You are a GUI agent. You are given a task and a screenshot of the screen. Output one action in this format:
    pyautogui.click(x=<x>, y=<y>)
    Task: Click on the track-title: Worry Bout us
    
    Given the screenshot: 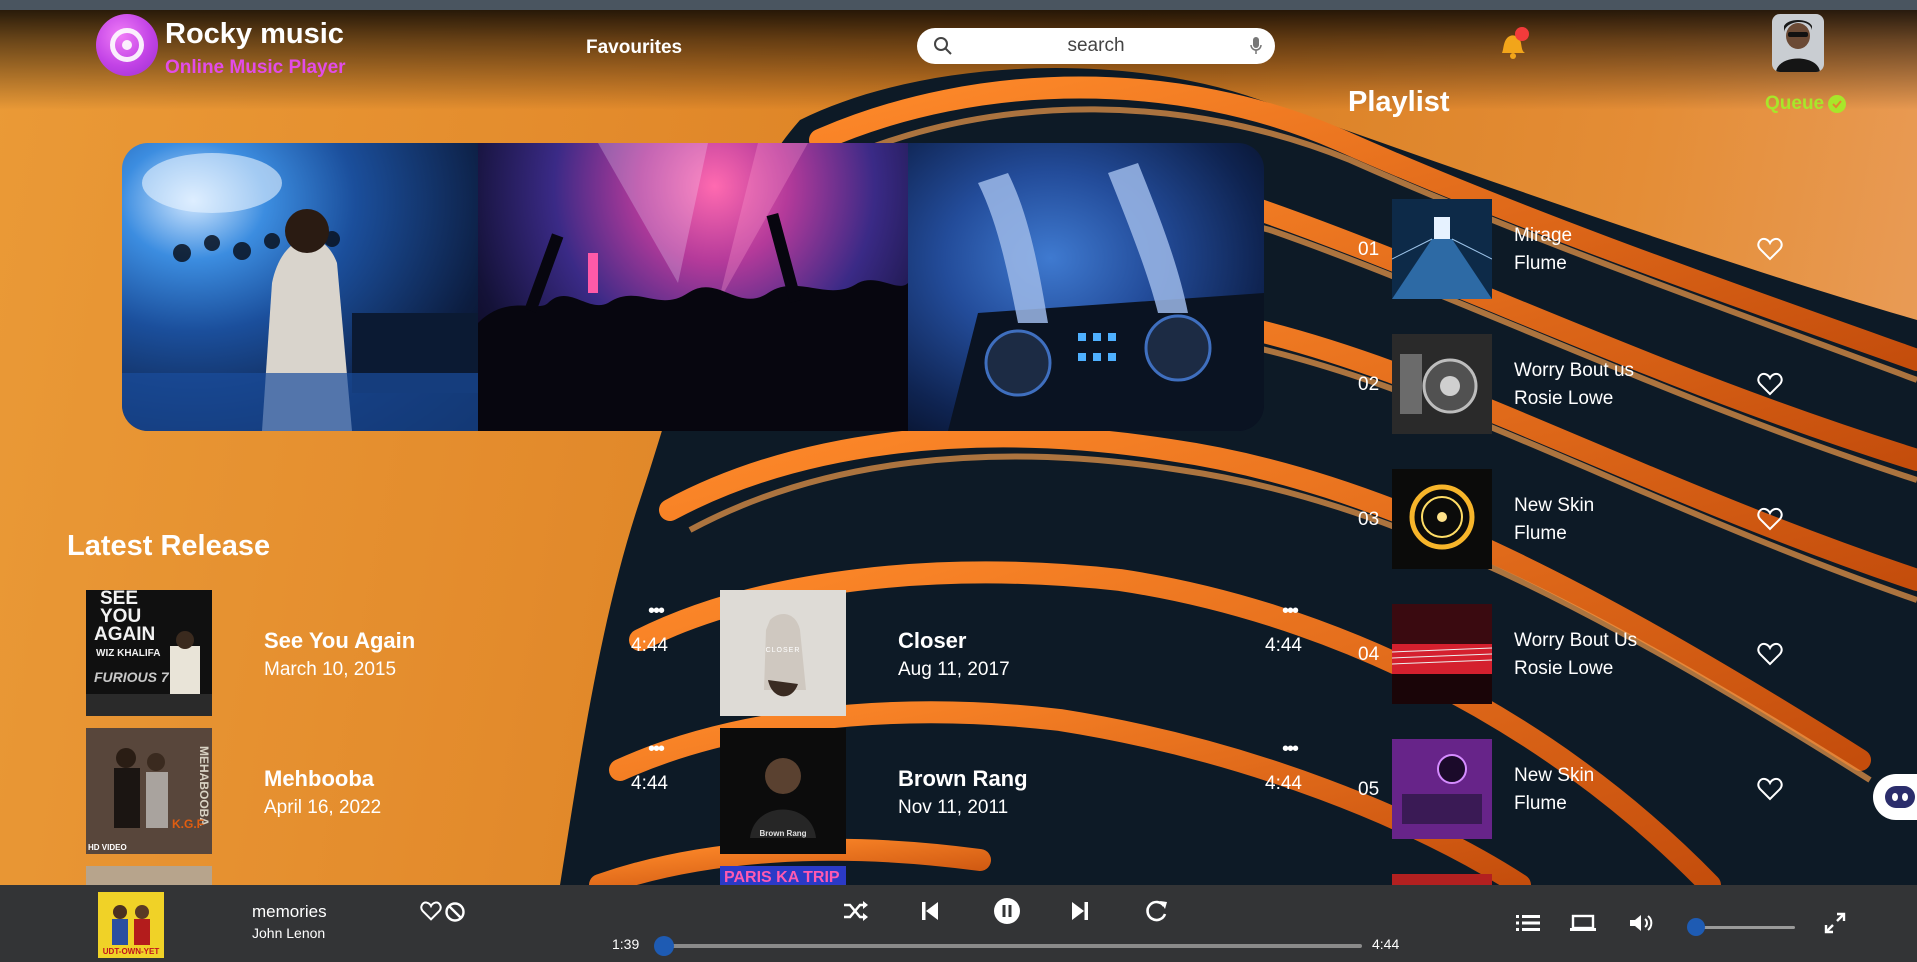 What is the action you would take?
    pyautogui.click(x=1574, y=370)
    